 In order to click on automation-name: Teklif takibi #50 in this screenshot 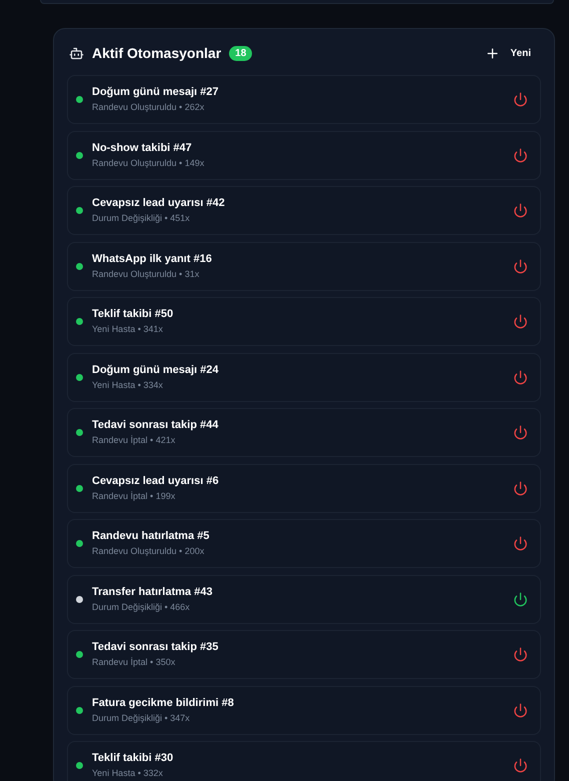, I will do `click(133, 314)`.